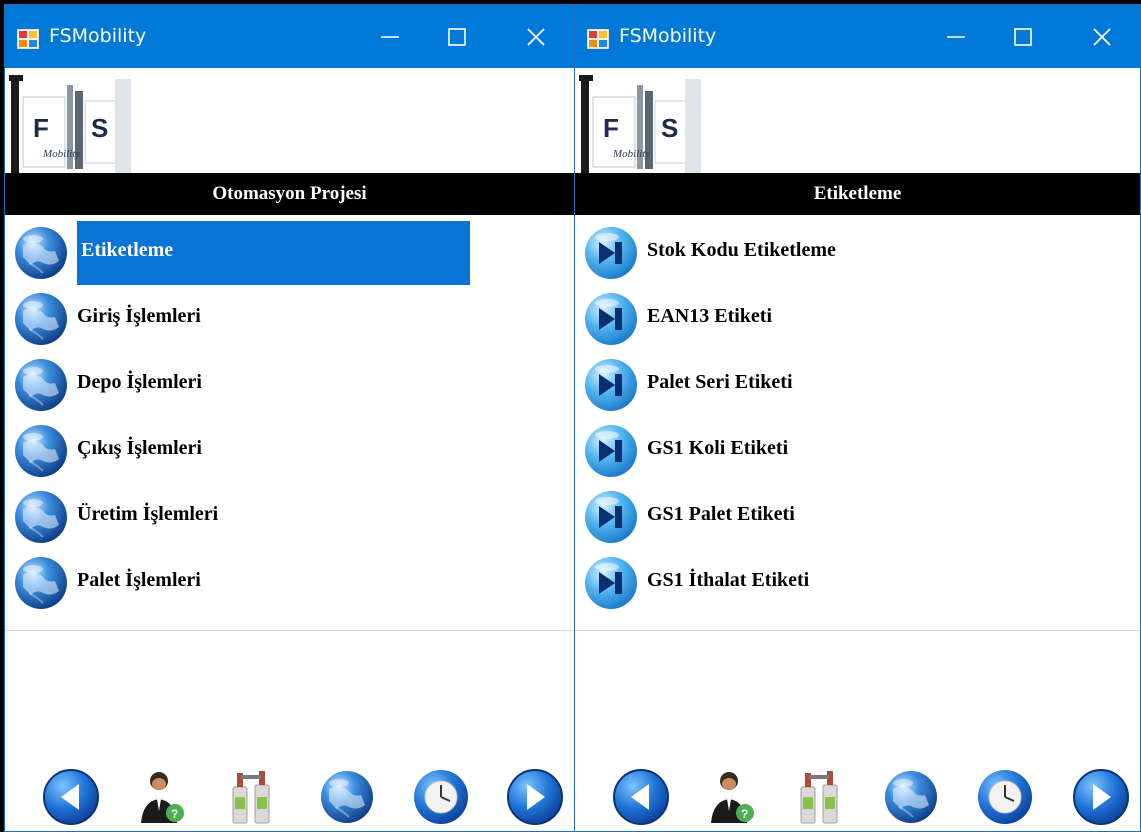 Image resolution: width=1141 pixels, height=832 pixels. I want to click on menu-item-stok-kodu-etiketleme: Stok Kodu Etiketleme, so click(857, 250).